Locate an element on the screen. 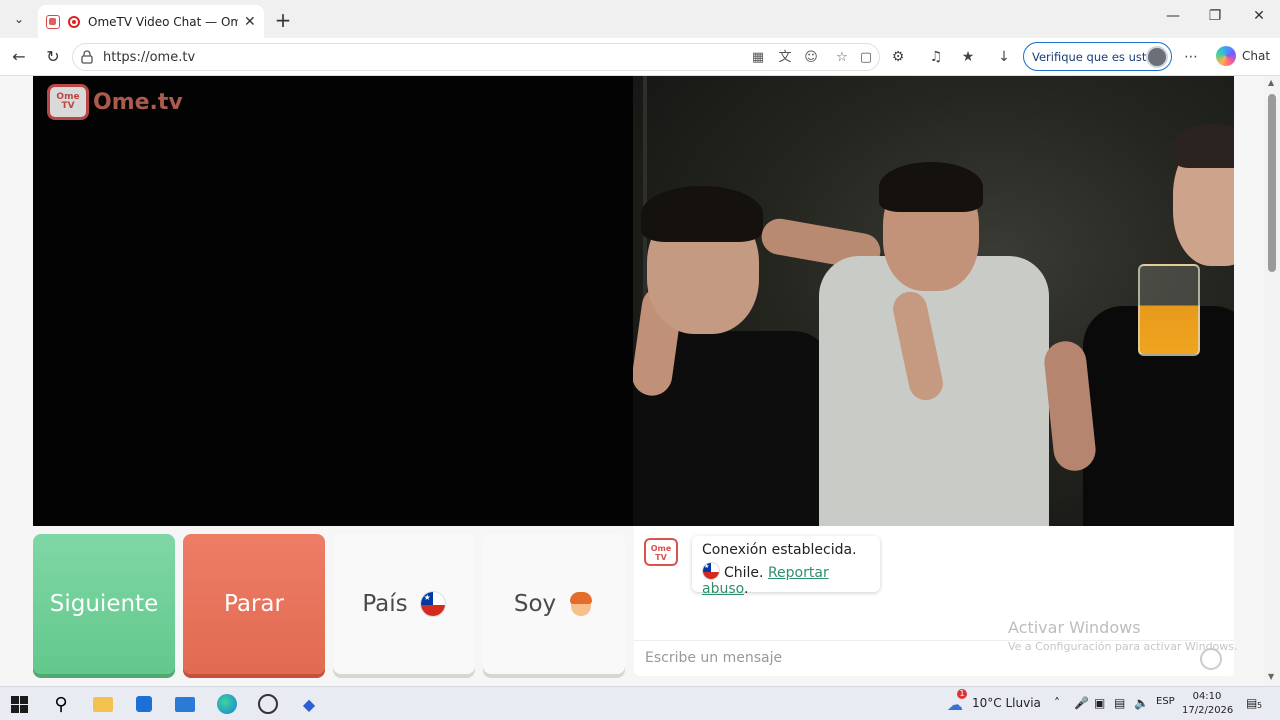  address-bar: https://ome.tv ▦ 文 ☺ ☆ ▢ is located at coordinates (476, 57).